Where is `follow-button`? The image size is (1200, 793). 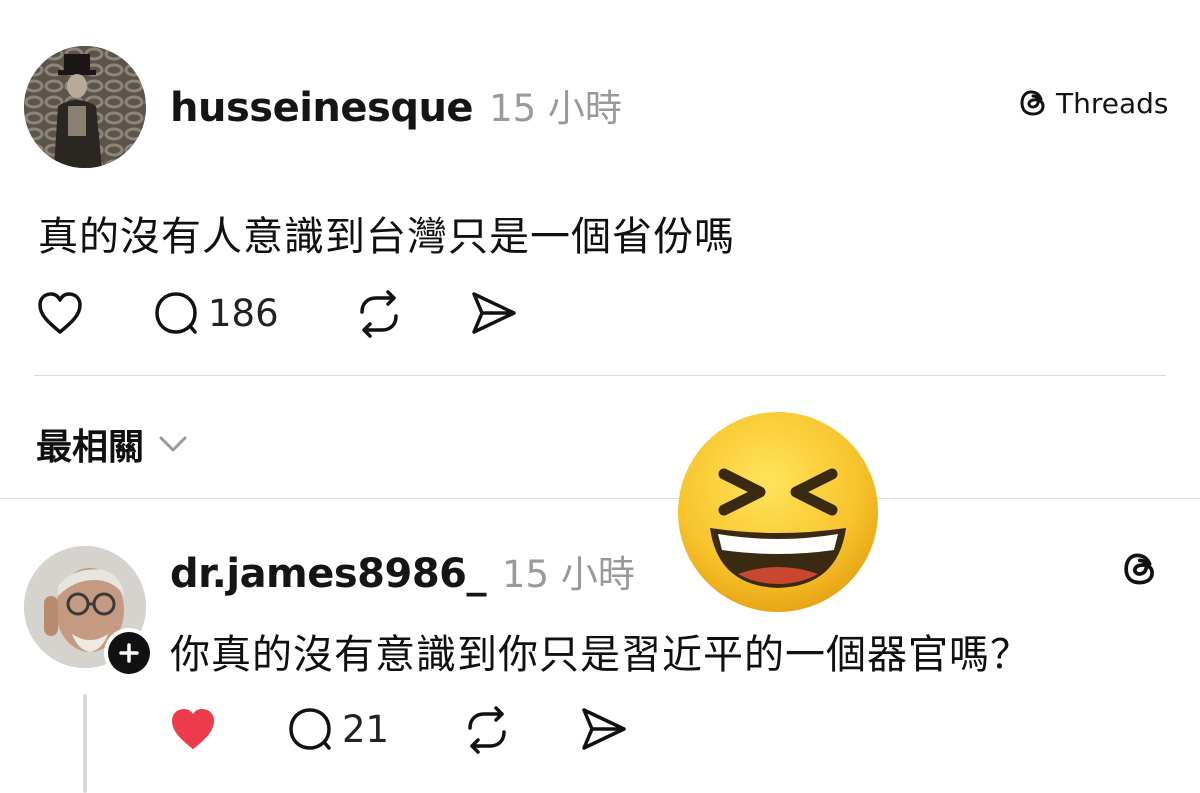 follow-button is located at coordinates (129, 653).